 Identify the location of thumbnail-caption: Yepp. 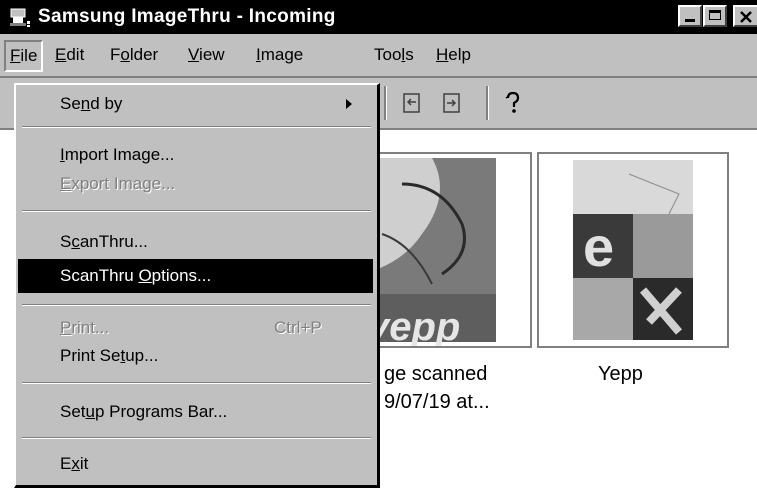
(620, 374).